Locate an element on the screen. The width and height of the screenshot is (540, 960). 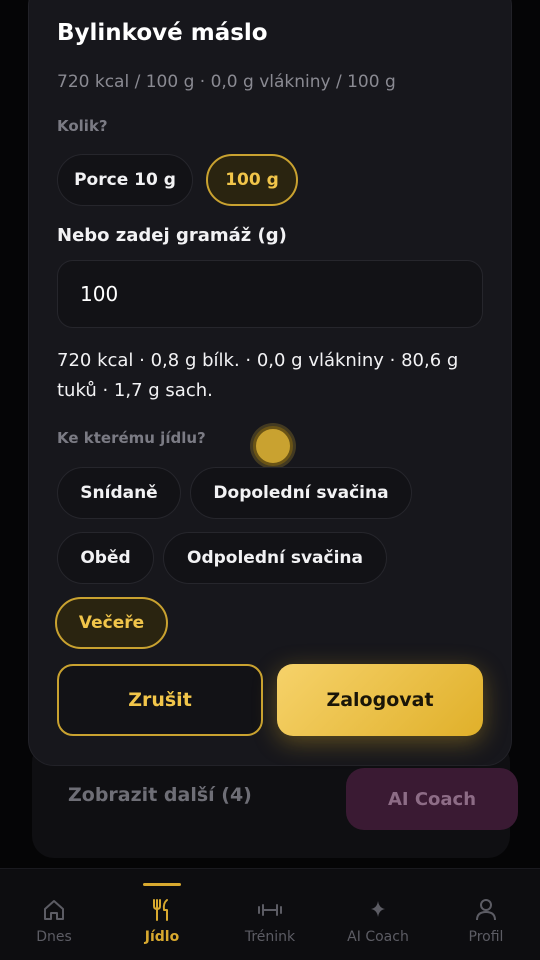
dumbbell-icon is located at coordinates (270, 910).